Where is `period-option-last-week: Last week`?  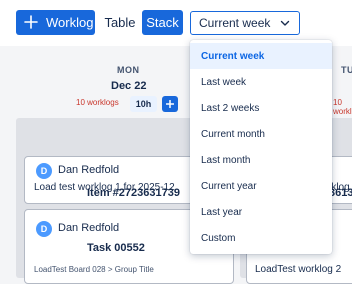
period-option-last-week: Last week is located at coordinates (261, 82).